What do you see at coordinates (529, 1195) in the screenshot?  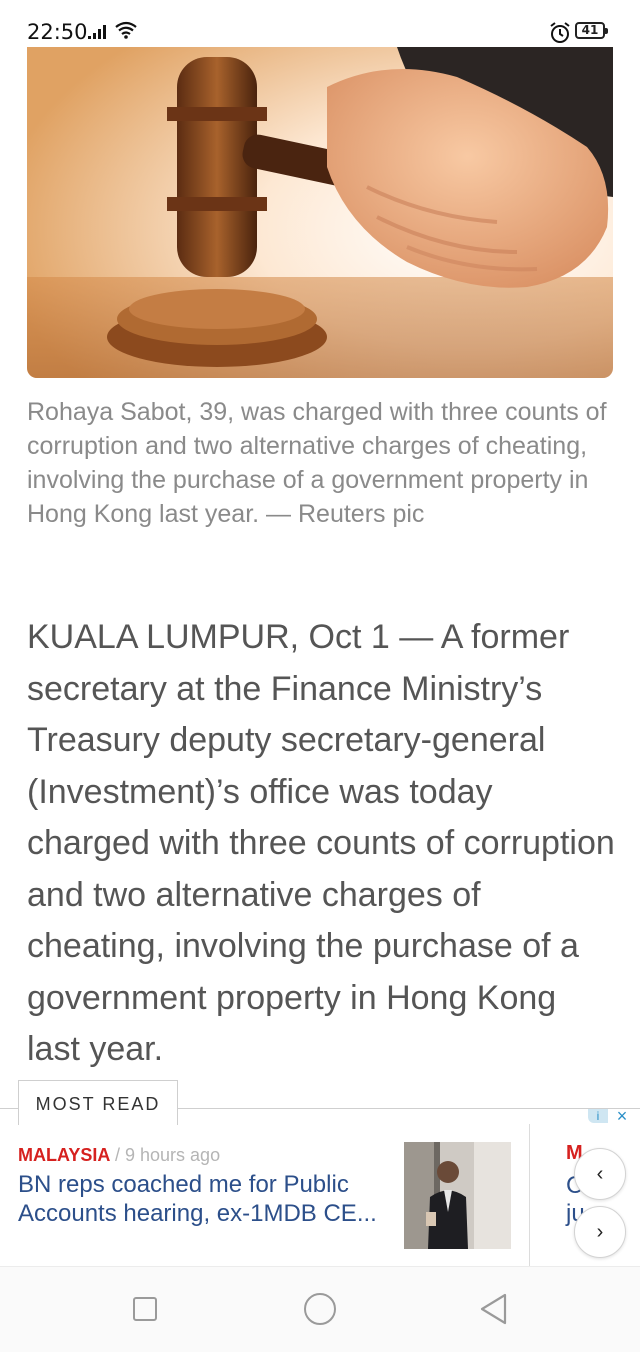 I see `divider` at bounding box center [529, 1195].